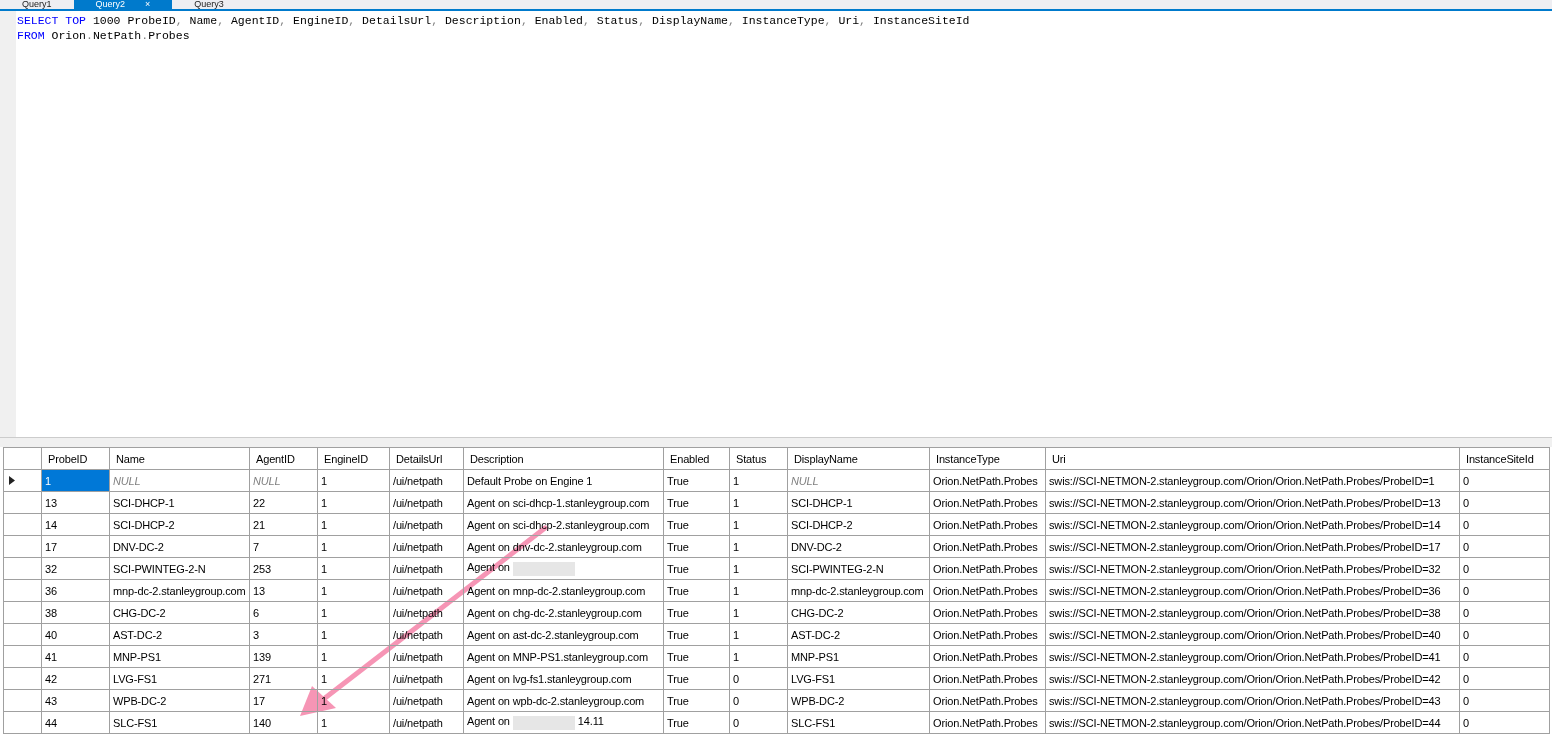 The width and height of the screenshot is (1552, 738). What do you see at coordinates (563, 678) in the screenshot?
I see `table-cell: Agent on lvg-fs1.stanleygroup.com` at bounding box center [563, 678].